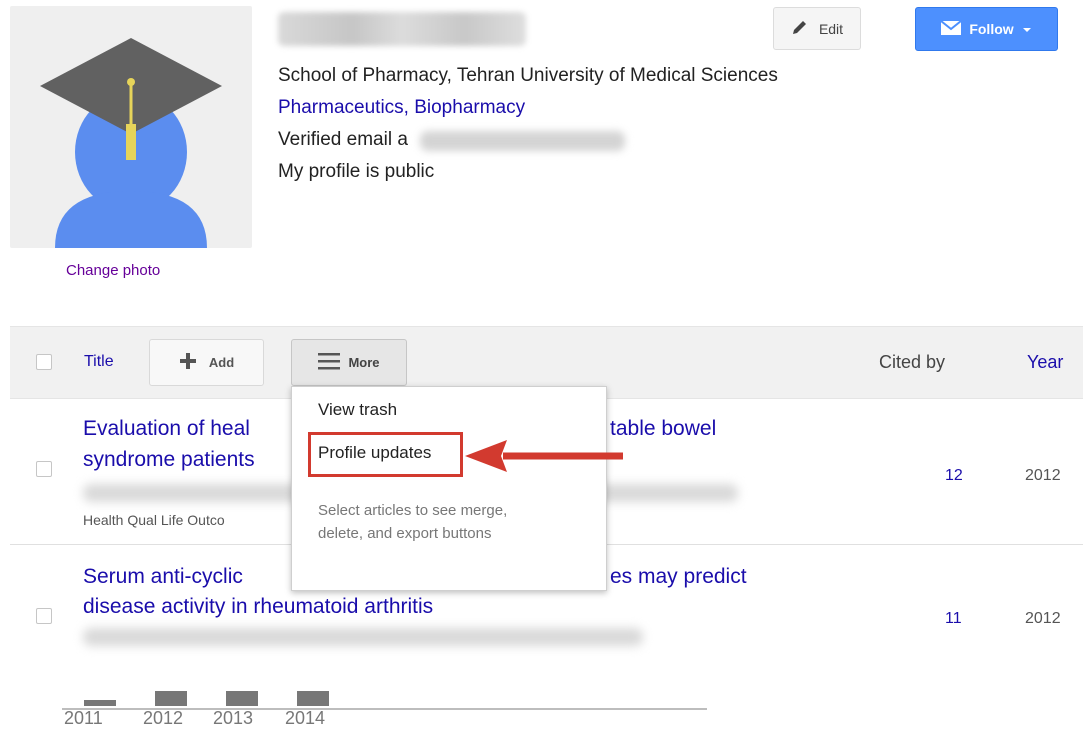 Image resolution: width=1083 pixels, height=731 pixels. What do you see at coordinates (374, 453) in the screenshot?
I see `menu-item-profile-updates: Profile updates` at bounding box center [374, 453].